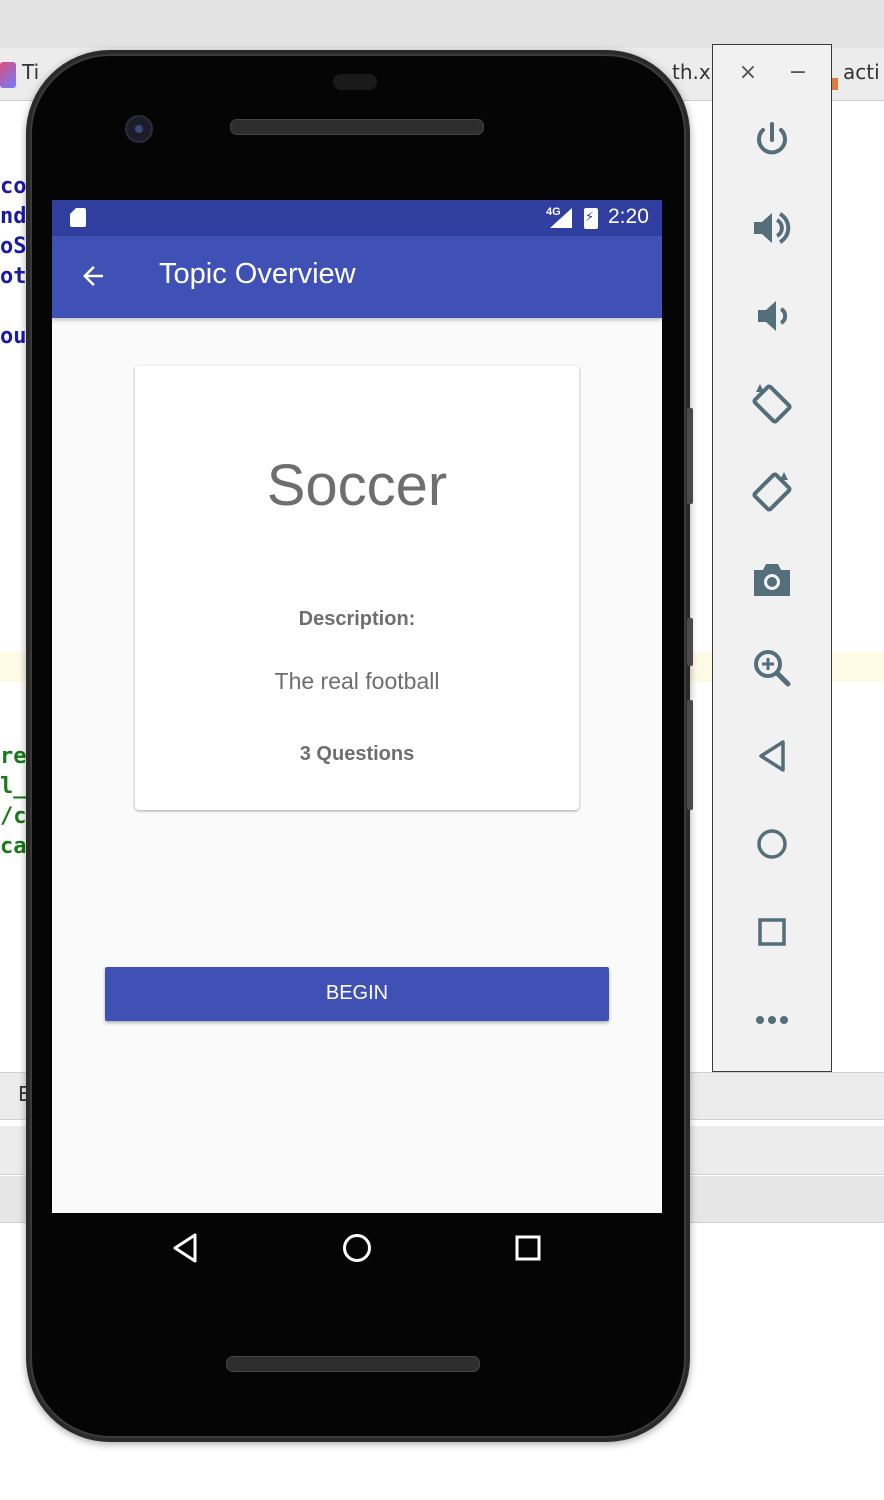 Image resolution: width=884 pixels, height=1500 pixels. Describe the element at coordinates (772, 228) in the screenshot. I see `volume-up-icon` at that location.